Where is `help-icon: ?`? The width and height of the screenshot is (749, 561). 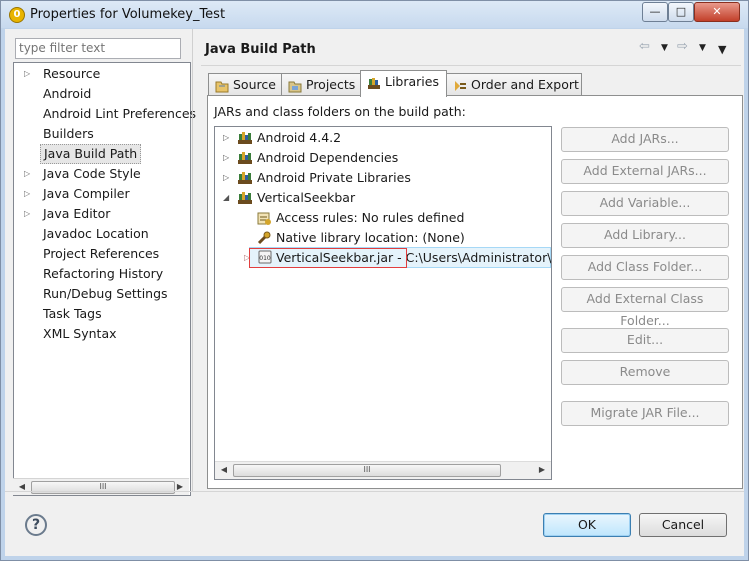
help-icon: ? is located at coordinates (36, 525).